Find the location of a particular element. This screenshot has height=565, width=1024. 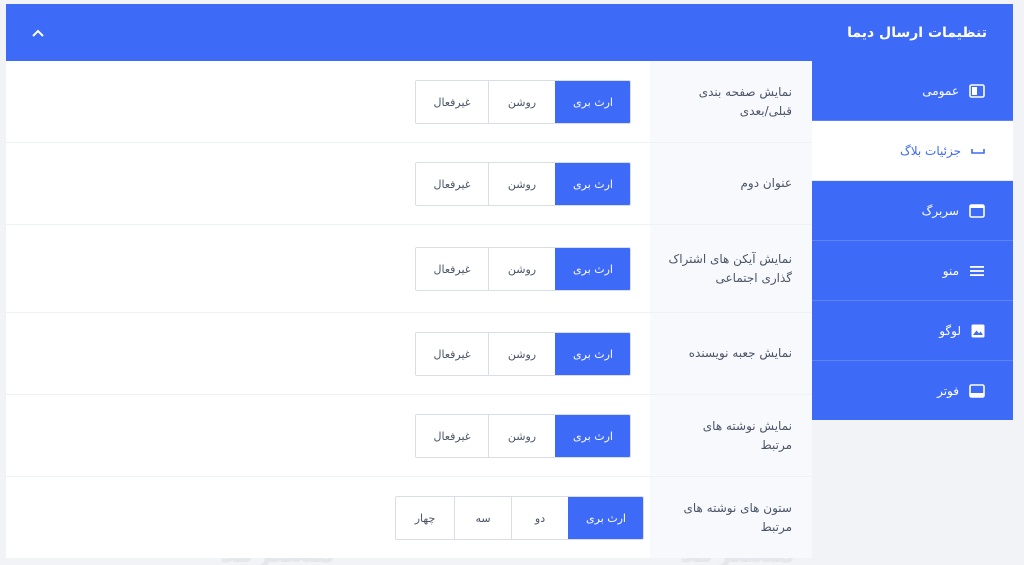

sidebar-item-label: منو is located at coordinates (950, 270).